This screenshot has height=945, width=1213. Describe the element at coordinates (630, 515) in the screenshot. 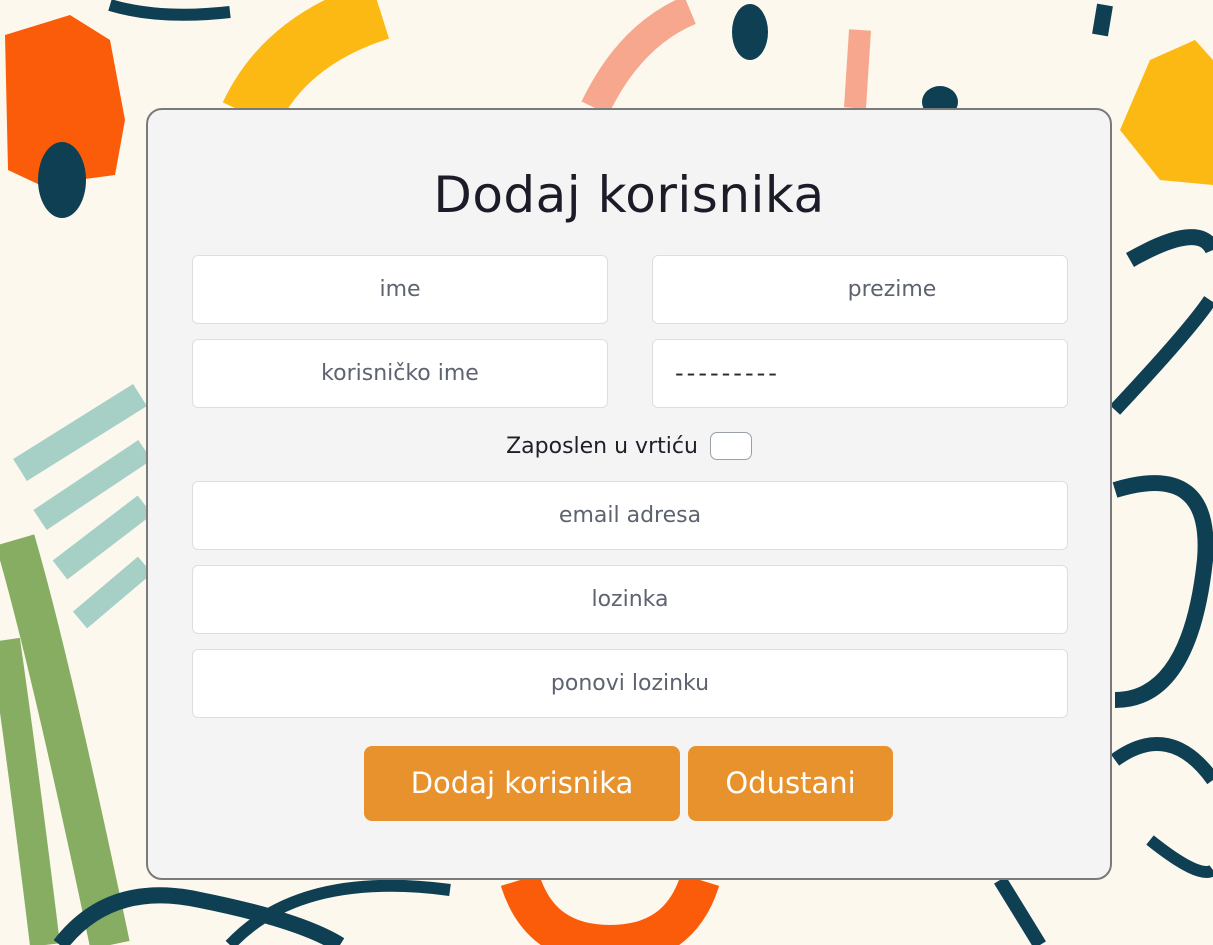

I see `email-input: email adresa` at that location.